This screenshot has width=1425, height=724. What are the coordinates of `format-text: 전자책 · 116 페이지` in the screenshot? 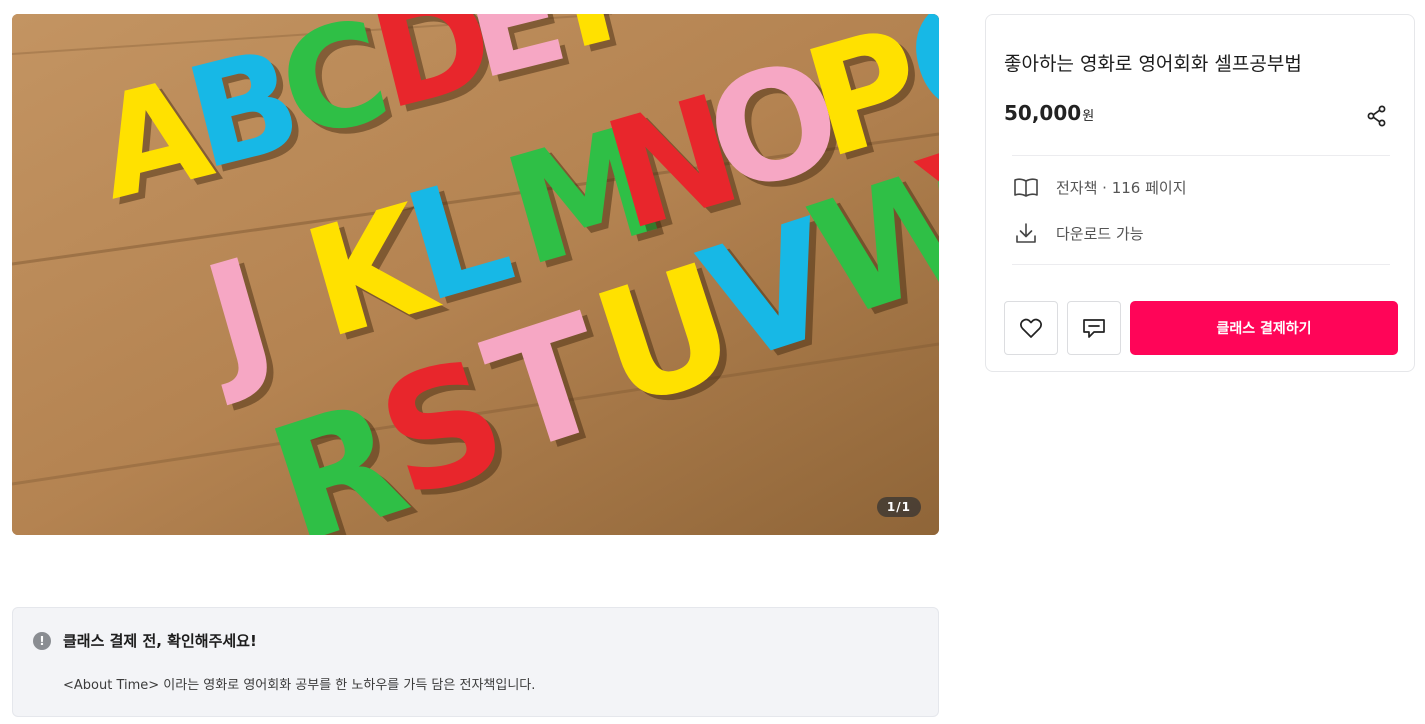 It's located at (1121, 187).